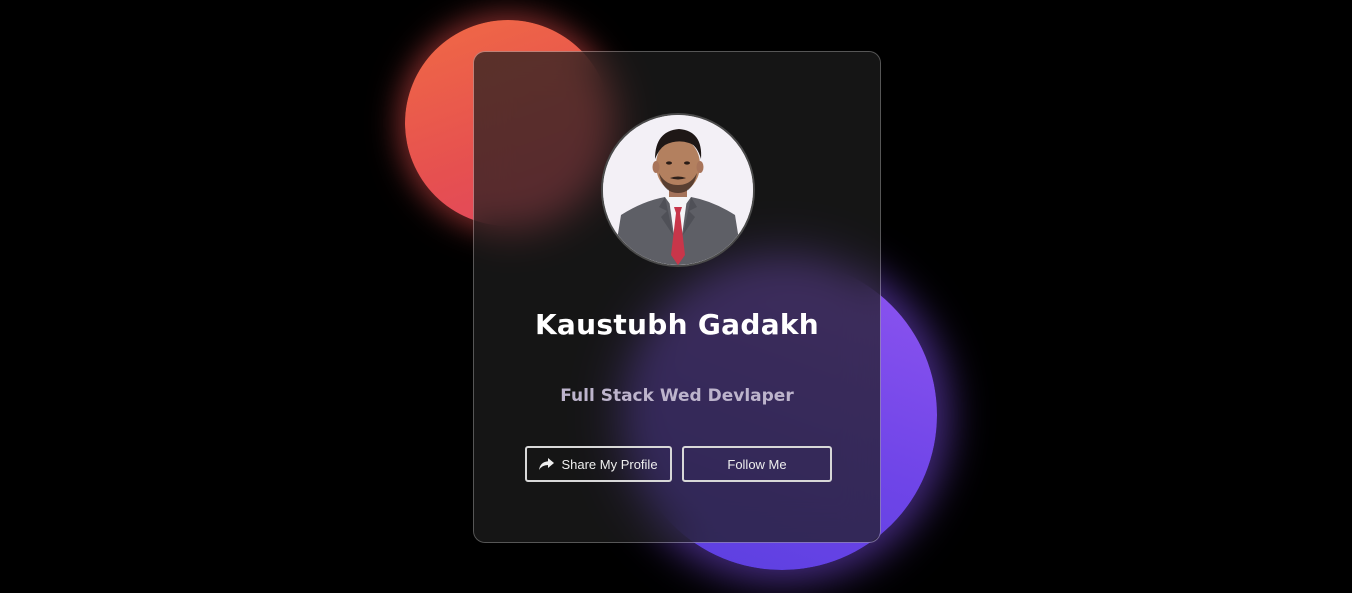 The height and width of the screenshot is (593, 1352). Describe the element at coordinates (609, 464) in the screenshot. I see `share-profile-label: Share My Profile` at that location.